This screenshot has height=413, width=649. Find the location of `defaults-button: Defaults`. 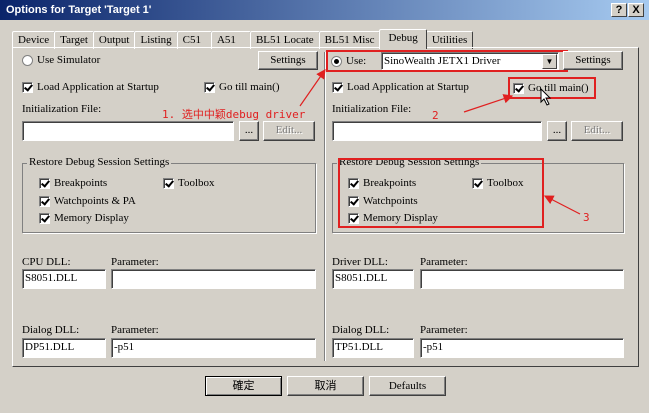

defaults-button: Defaults is located at coordinates (407, 386).